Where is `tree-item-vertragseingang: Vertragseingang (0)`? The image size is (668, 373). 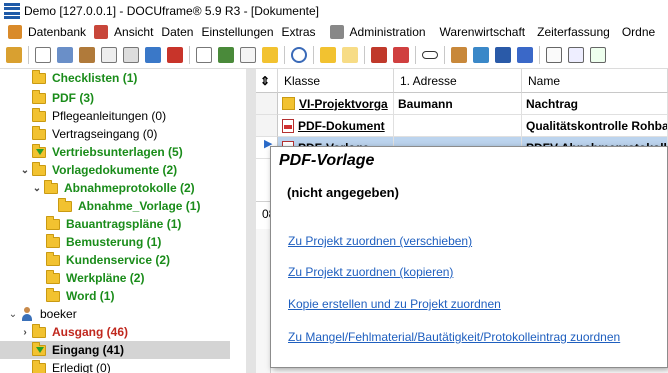 tree-item-vertragseingang: Vertragseingang (0) is located at coordinates (94, 134).